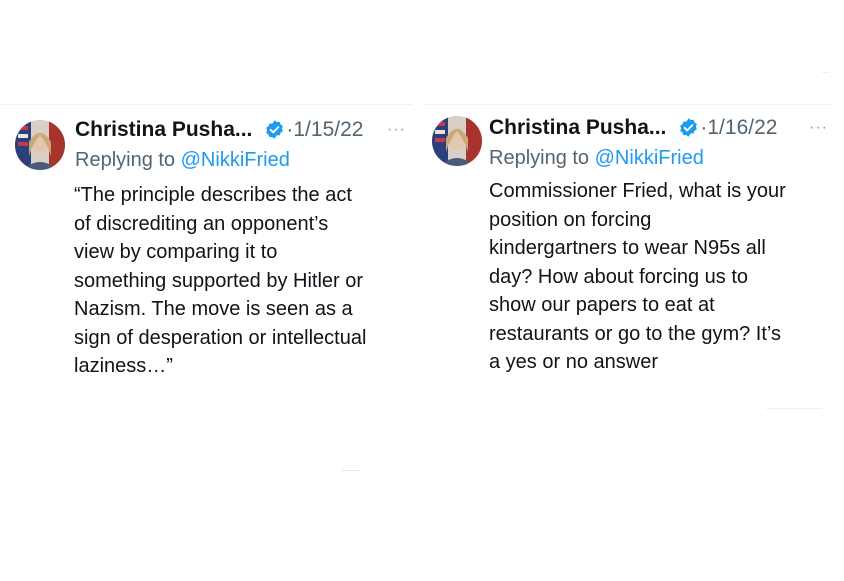 The image size is (844, 581). Describe the element at coordinates (123, 366) in the screenshot. I see `tweet-text-line: laziness…”` at that location.